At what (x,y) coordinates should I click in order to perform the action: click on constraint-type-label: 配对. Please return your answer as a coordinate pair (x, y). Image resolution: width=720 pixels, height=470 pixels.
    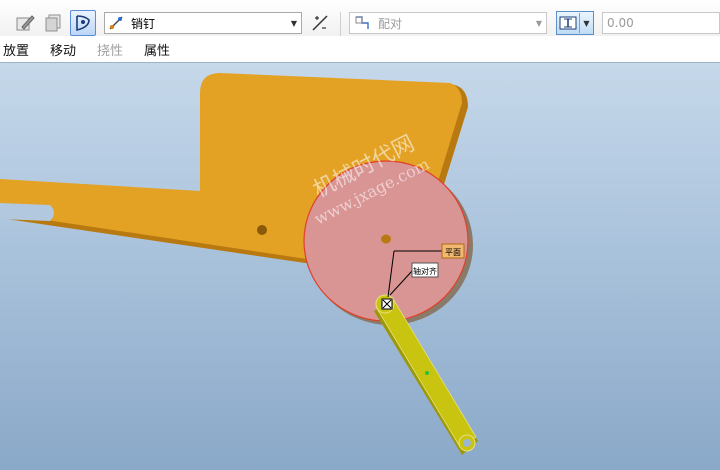
    Looking at the image, I should click on (390, 23).